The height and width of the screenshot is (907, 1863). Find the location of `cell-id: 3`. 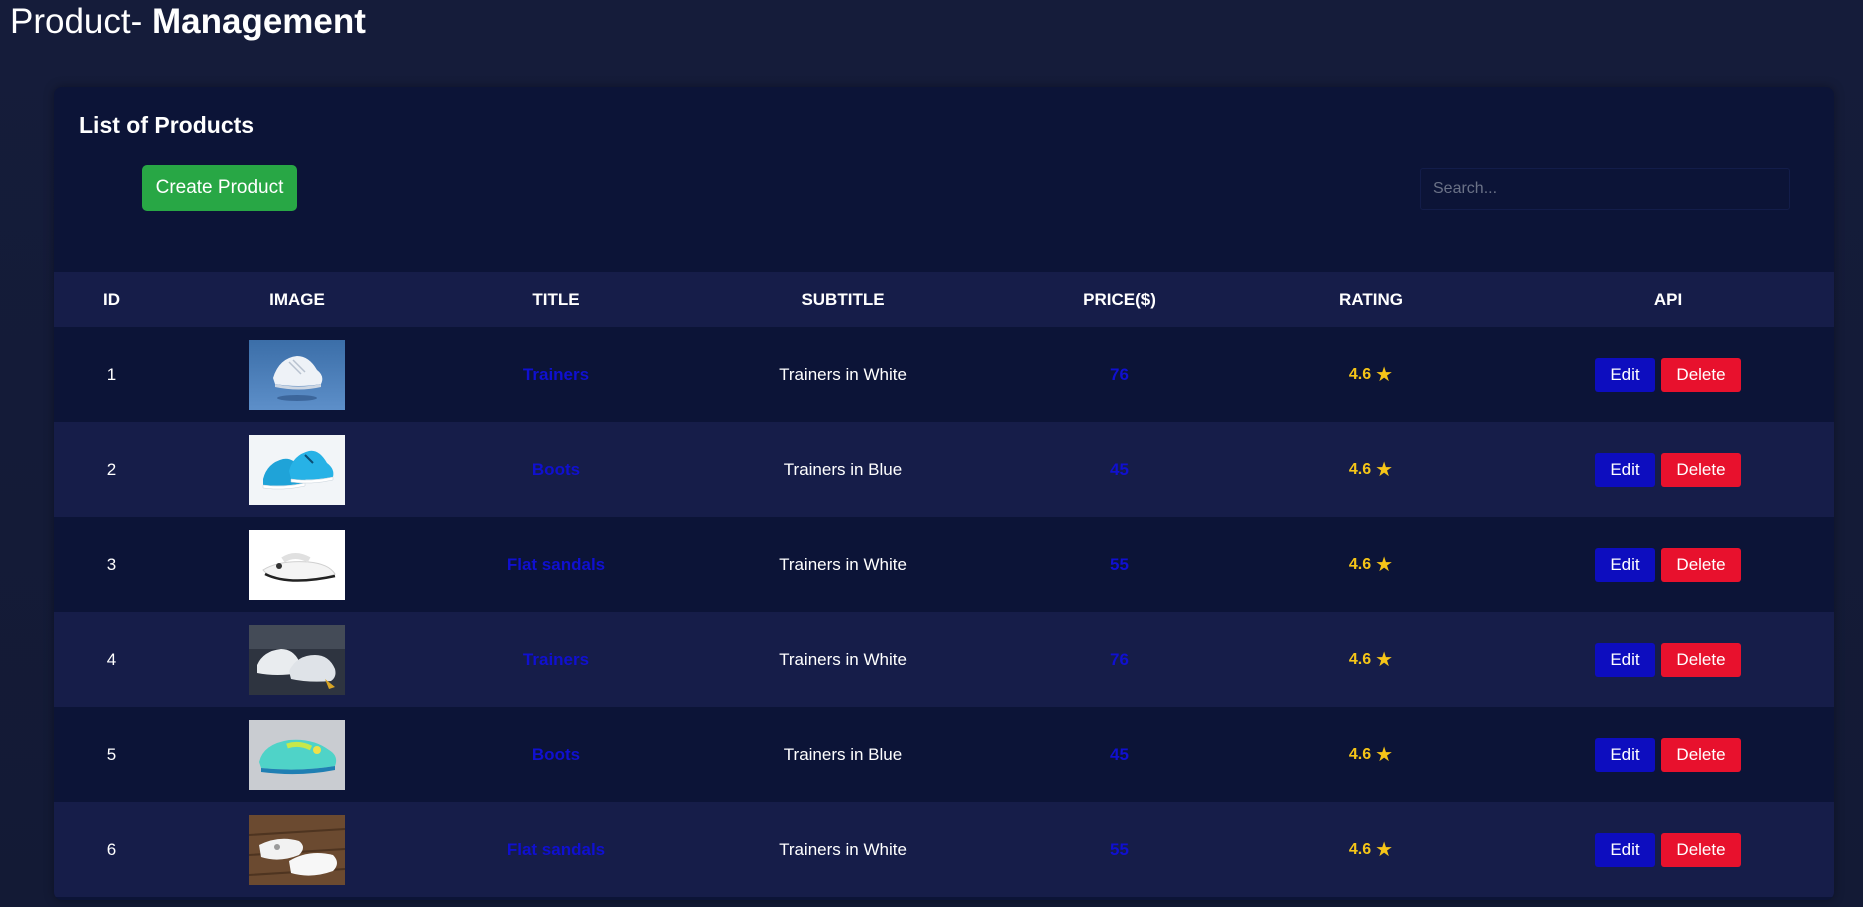

cell-id: 3 is located at coordinates (111, 564).